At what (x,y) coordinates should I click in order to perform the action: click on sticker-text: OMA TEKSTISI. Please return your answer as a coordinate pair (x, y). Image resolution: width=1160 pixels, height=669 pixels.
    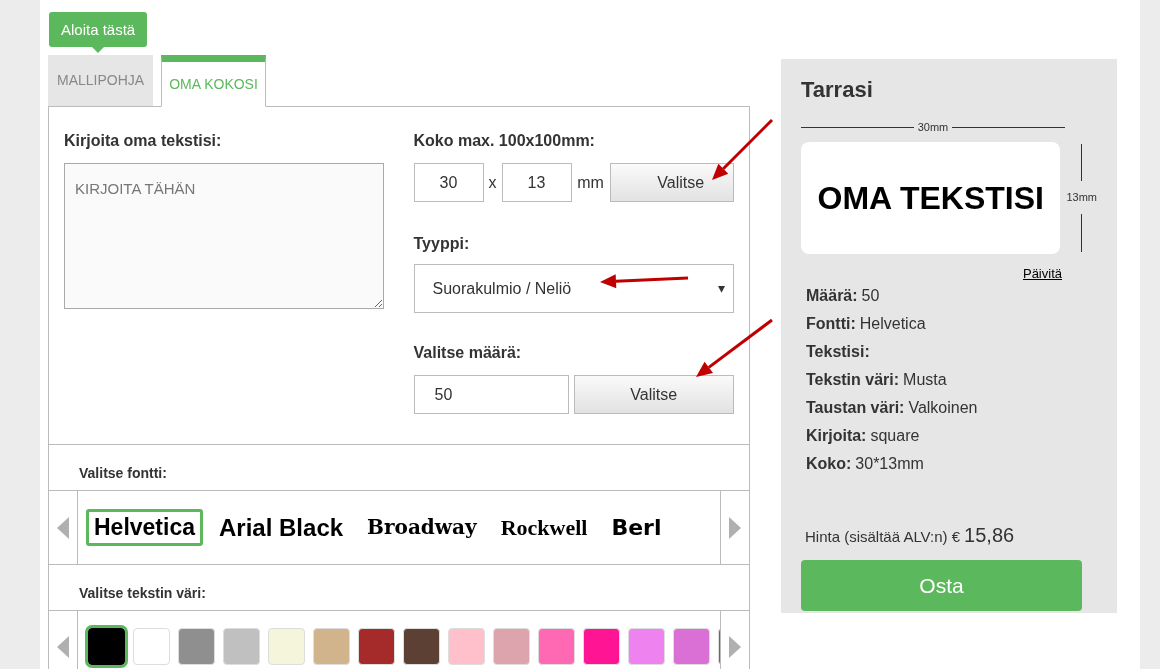
    Looking at the image, I should click on (930, 198).